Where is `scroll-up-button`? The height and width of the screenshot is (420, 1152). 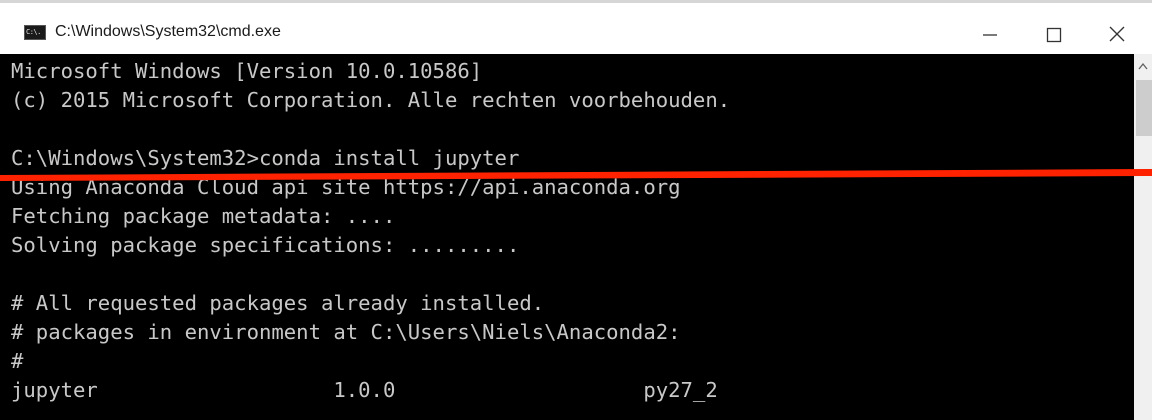
scroll-up-button is located at coordinates (1143, 66).